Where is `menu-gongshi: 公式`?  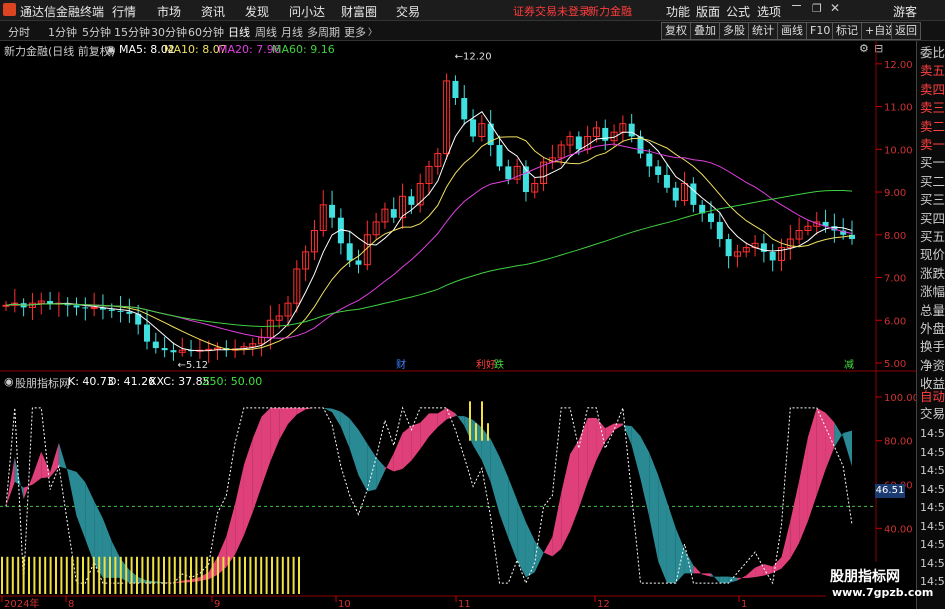 menu-gongshi: 公式 is located at coordinates (738, 11).